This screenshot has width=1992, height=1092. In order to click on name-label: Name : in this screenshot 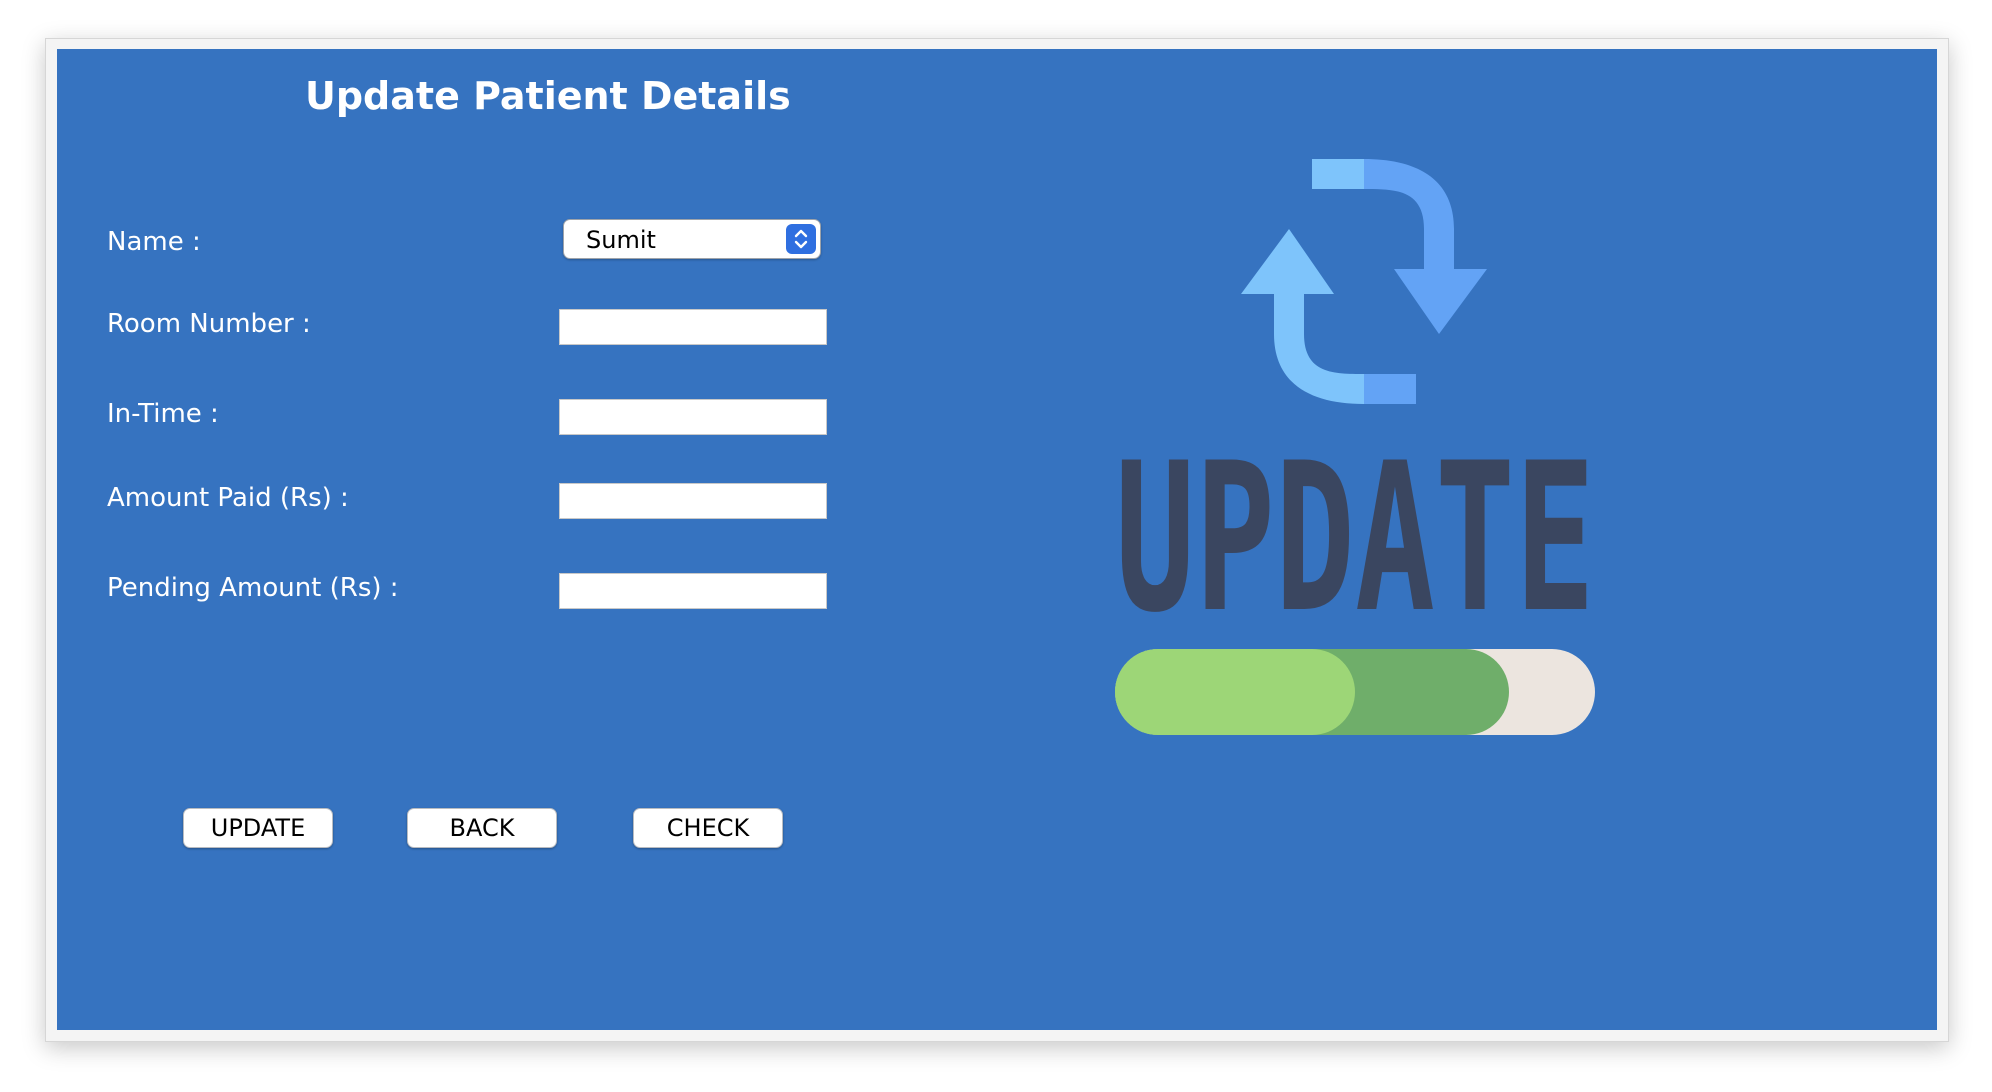, I will do `click(154, 242)`.